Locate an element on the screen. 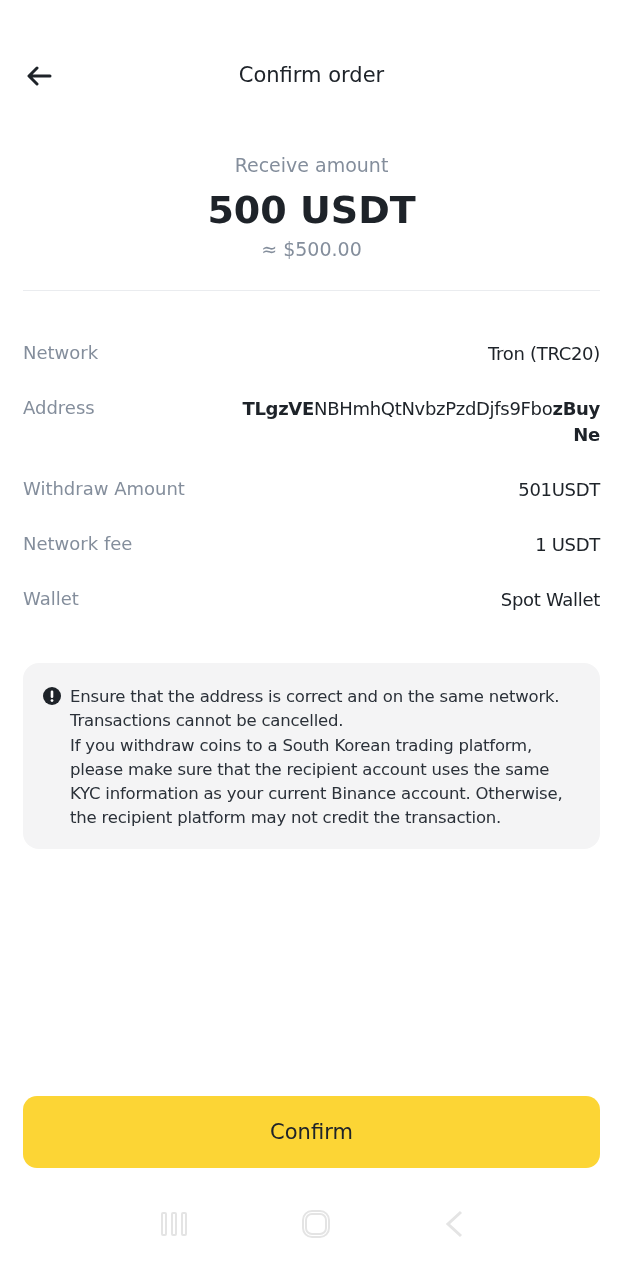 Image resolution: width=623 pixels, height=1280 pixels. detail-value: 1 USDT is located at coordinates (567, 545).